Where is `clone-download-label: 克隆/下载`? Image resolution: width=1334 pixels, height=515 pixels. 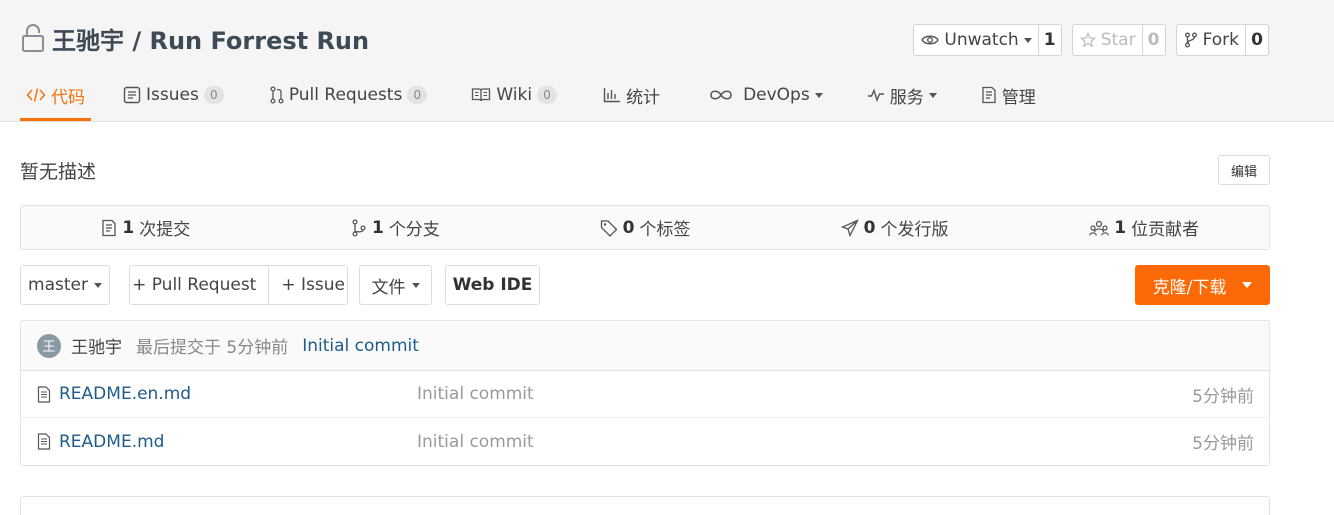
clone-download-label: 克隆/下载 is located at coordinates (1189, 287).